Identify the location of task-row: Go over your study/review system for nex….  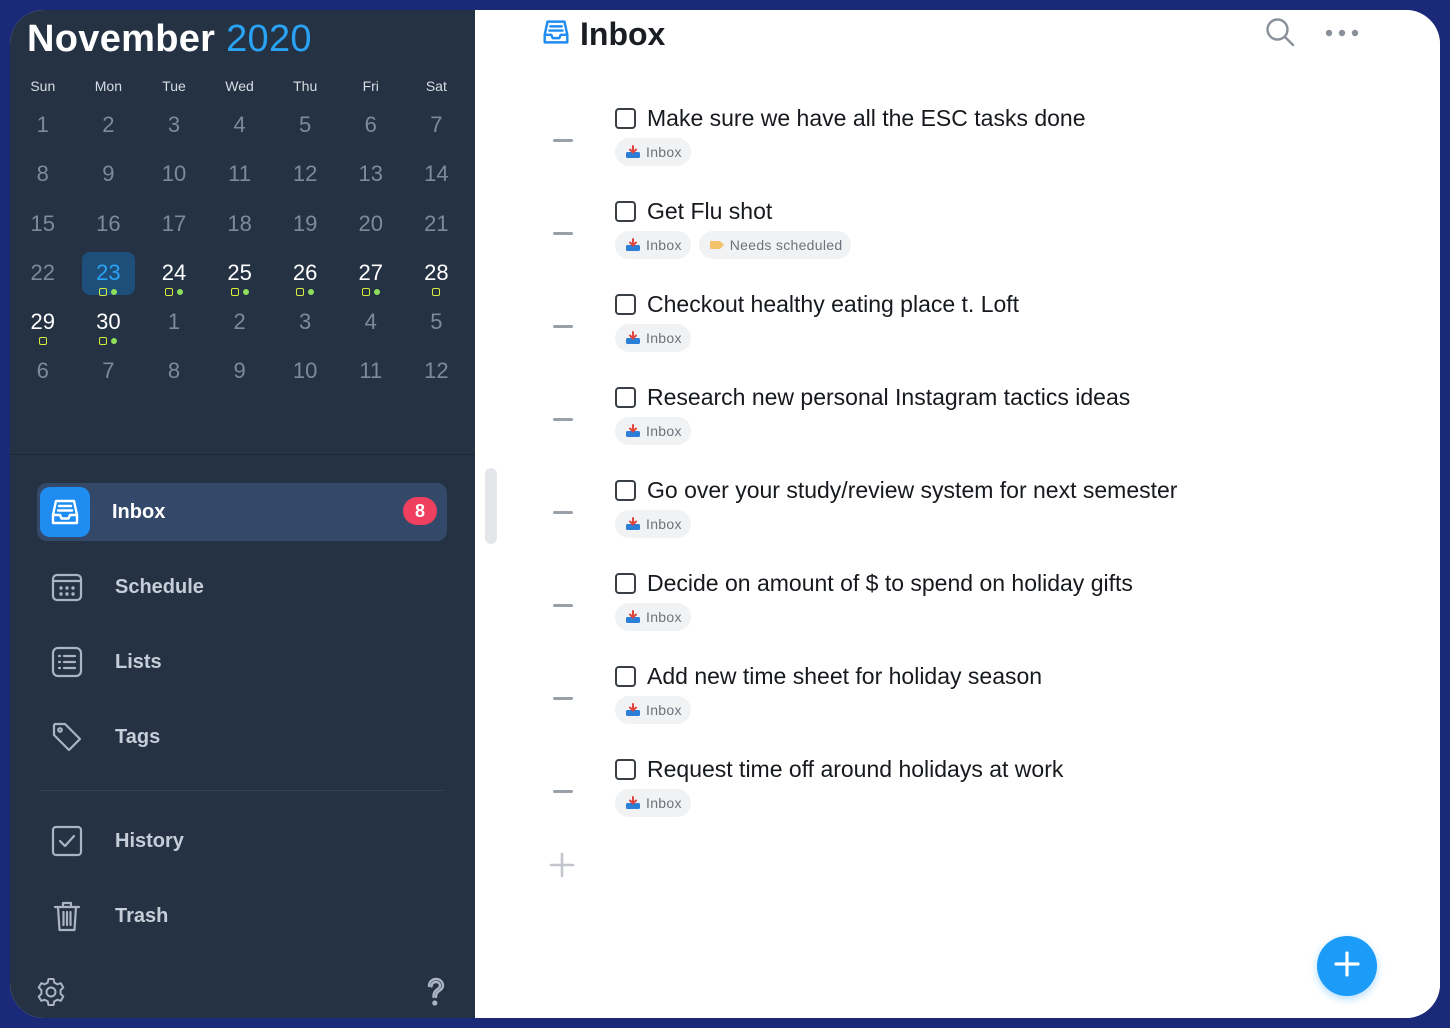
(960, 517).